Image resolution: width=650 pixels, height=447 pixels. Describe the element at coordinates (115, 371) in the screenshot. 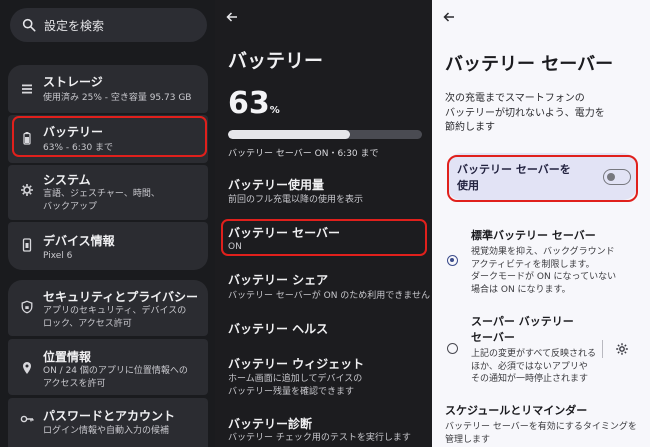

I see `sidebar-item-subtitle: ON / 24 個のアプリに位置情報への` at that location.